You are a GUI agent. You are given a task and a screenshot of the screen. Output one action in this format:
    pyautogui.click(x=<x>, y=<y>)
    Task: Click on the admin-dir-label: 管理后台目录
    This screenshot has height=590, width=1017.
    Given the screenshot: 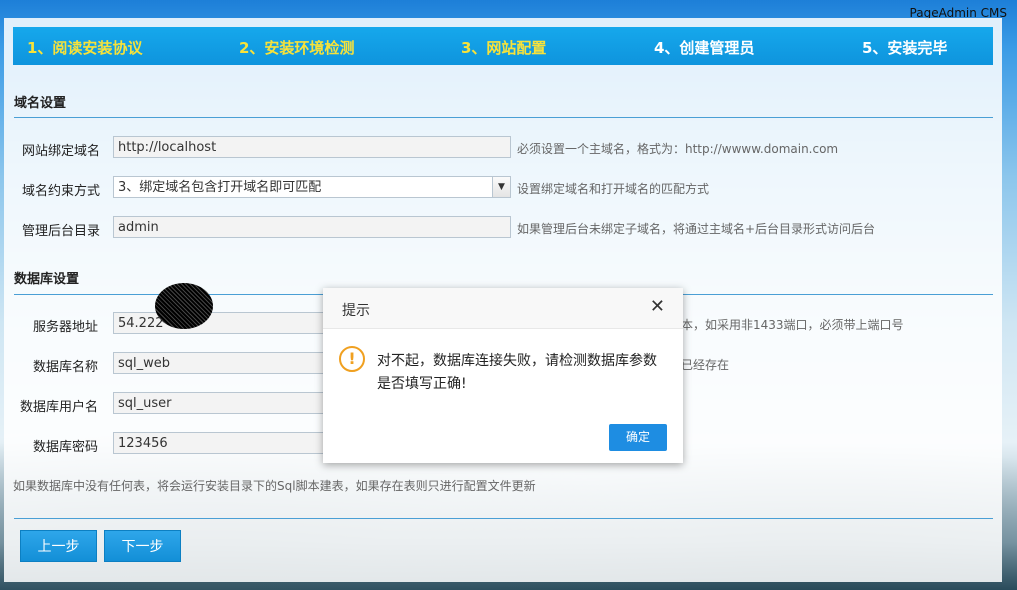 What is the action you would take?
    pyautogui.click(x=60, y=231)
    